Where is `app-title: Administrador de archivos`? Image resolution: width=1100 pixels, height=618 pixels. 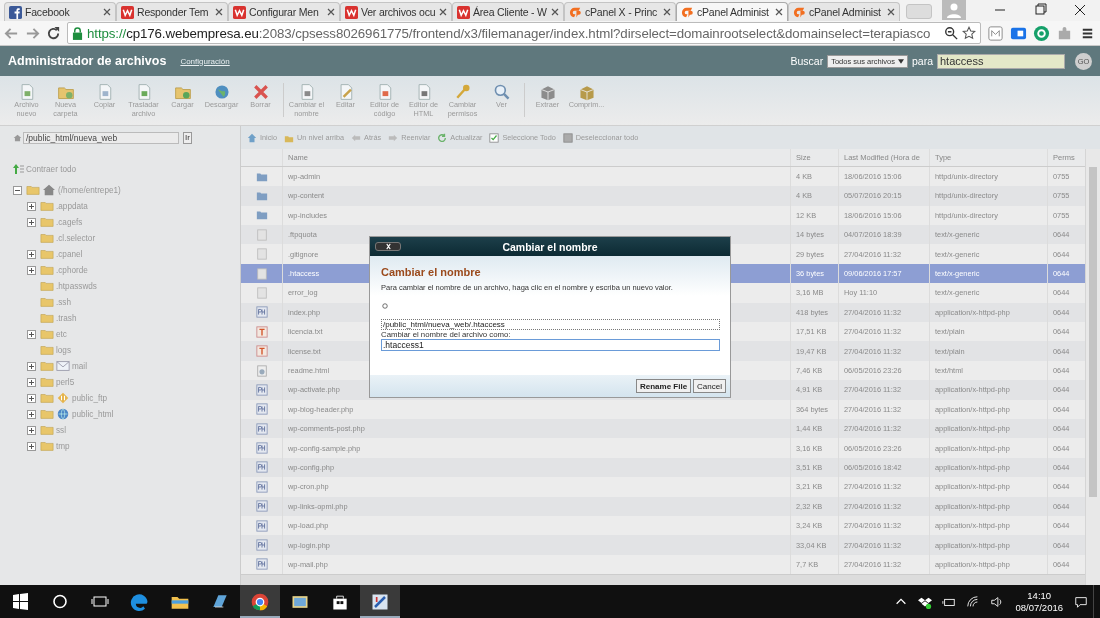
app-title: Administrador de archivos is located at coordinates (87, 61).